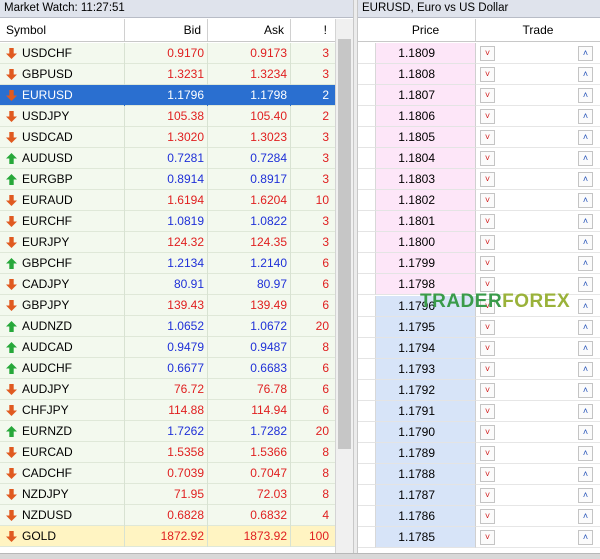 Image resolution: width=600 pixels, height=559 pixels. I want to click on market-watch-scrollbar, so click(344, 286).